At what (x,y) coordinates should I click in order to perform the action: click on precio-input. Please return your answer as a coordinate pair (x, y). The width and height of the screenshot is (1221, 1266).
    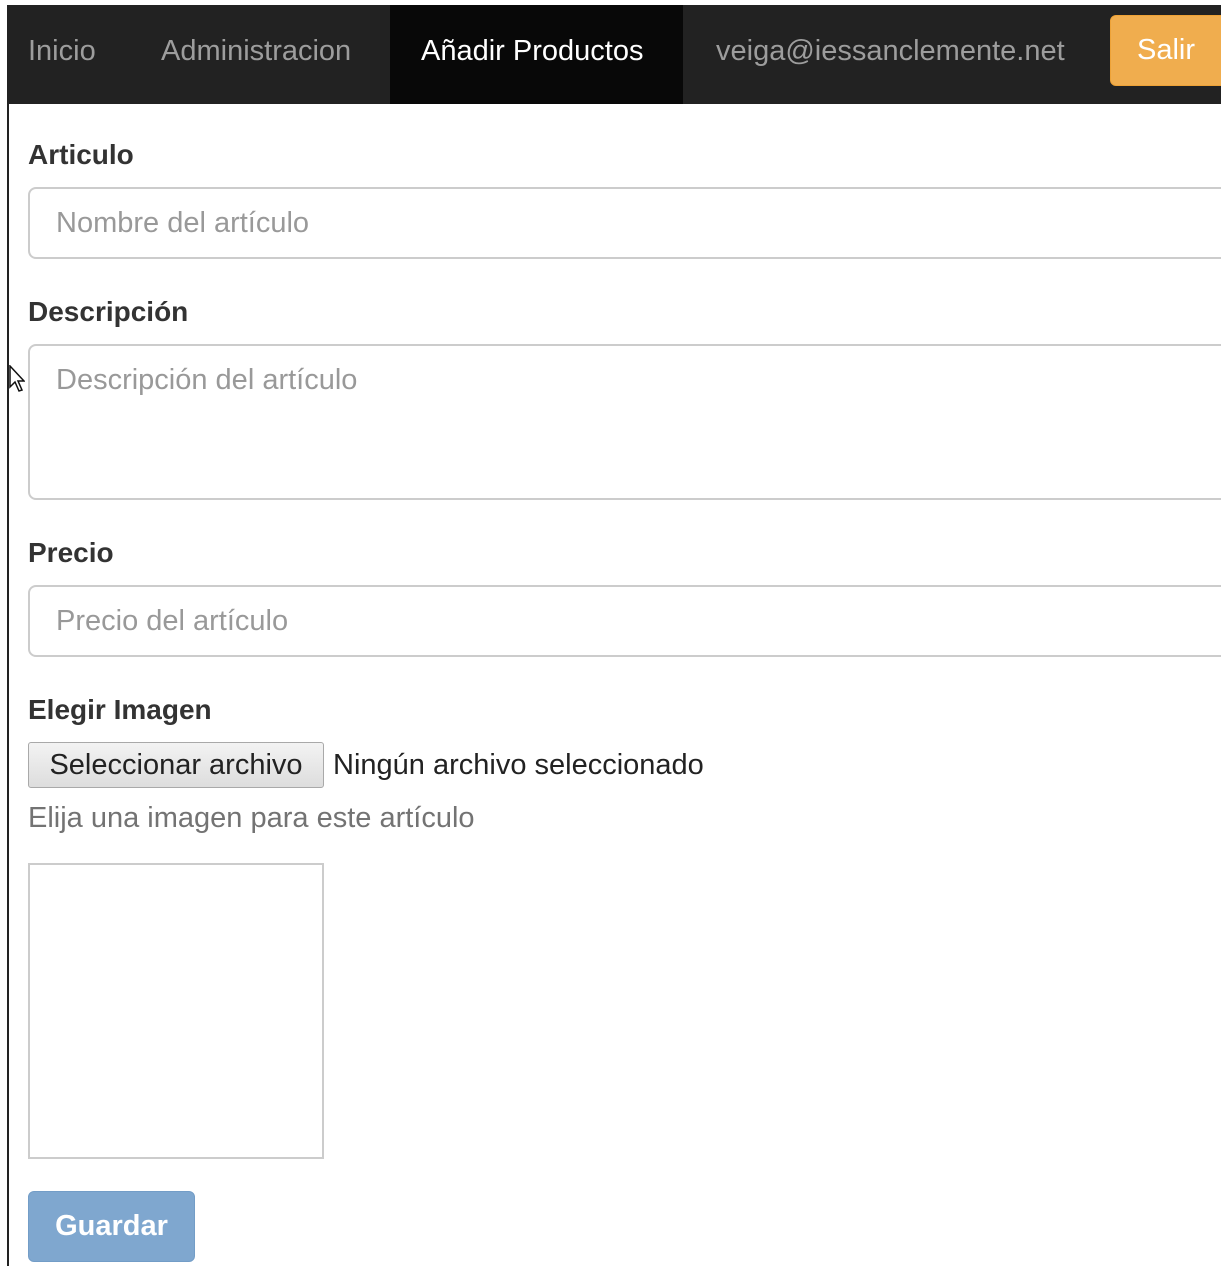
    Looking at the image, I should click on (624, 621).